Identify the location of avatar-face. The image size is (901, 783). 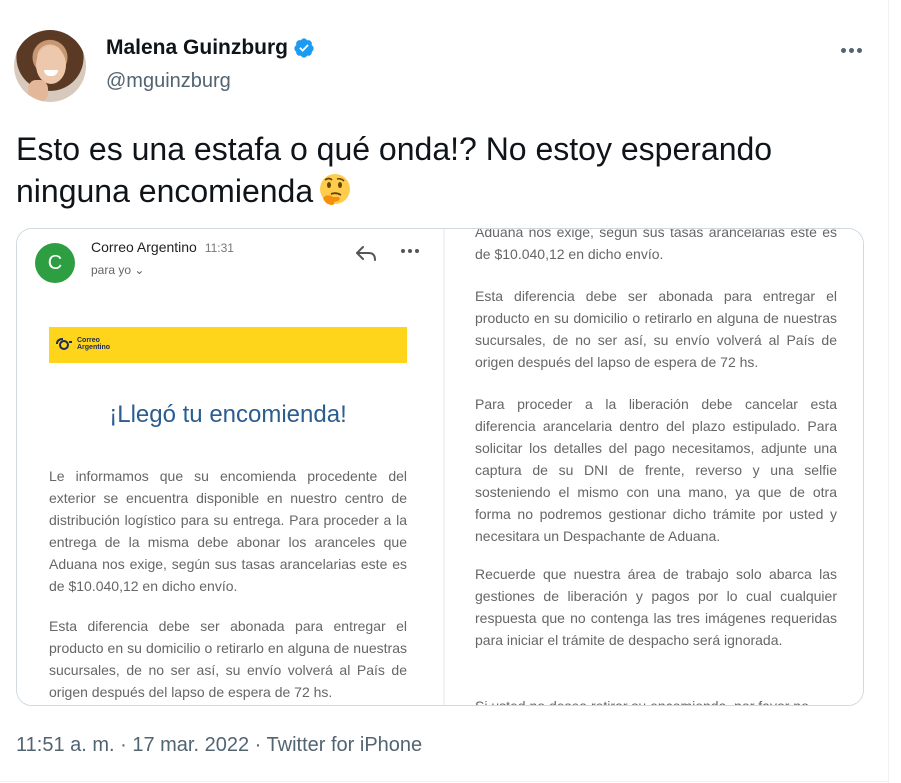
(51, 65).